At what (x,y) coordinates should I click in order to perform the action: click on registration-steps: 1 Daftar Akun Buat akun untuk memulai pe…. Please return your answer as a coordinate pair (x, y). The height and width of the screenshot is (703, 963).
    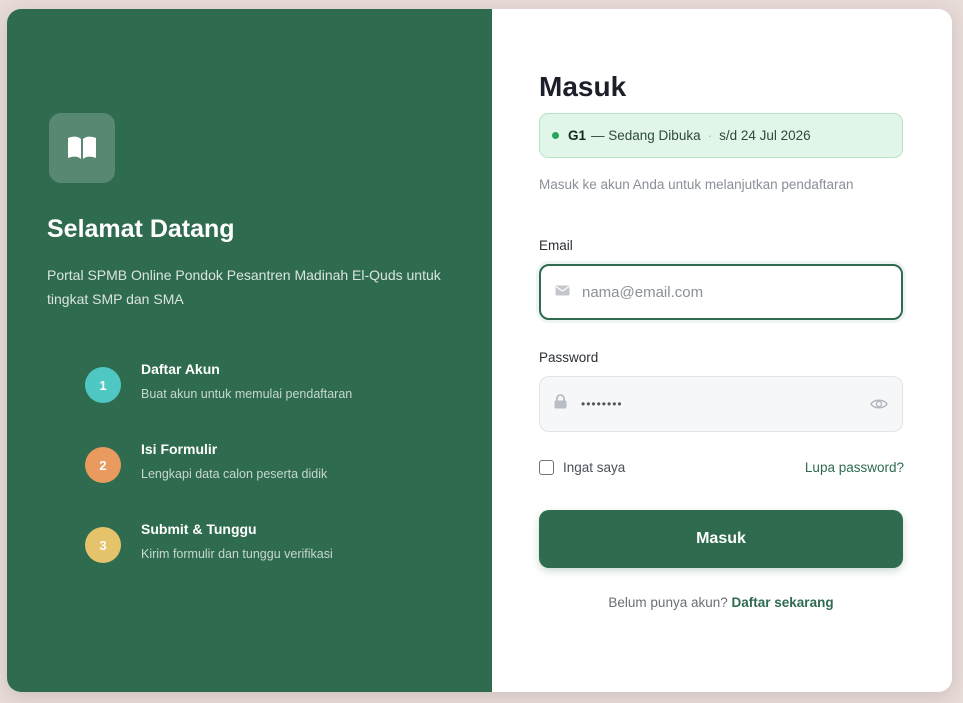
    Looking at the image, I should click on (218, 481).